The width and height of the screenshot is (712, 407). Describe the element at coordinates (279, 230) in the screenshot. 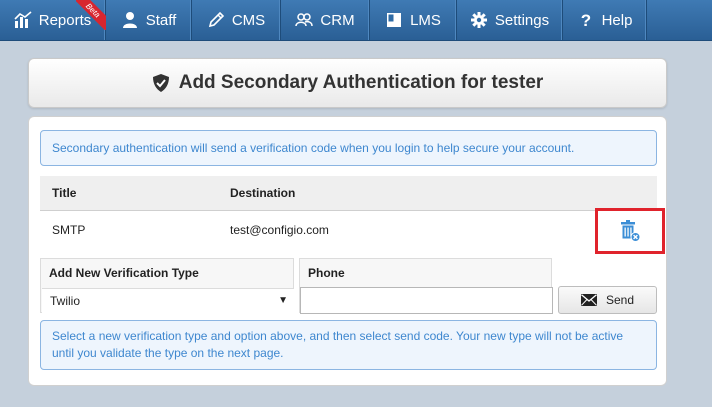

I see `row-destination: test@configio.com` at that location.